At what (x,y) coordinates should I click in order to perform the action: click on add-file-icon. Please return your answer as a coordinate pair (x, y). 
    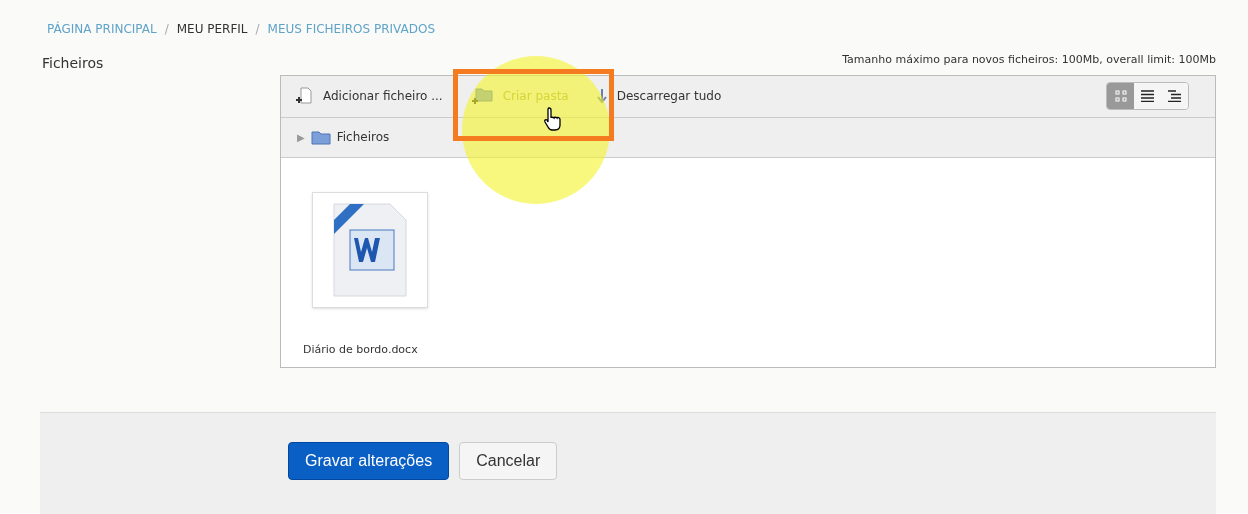
    Looking at the image, I should click on (304, 96).